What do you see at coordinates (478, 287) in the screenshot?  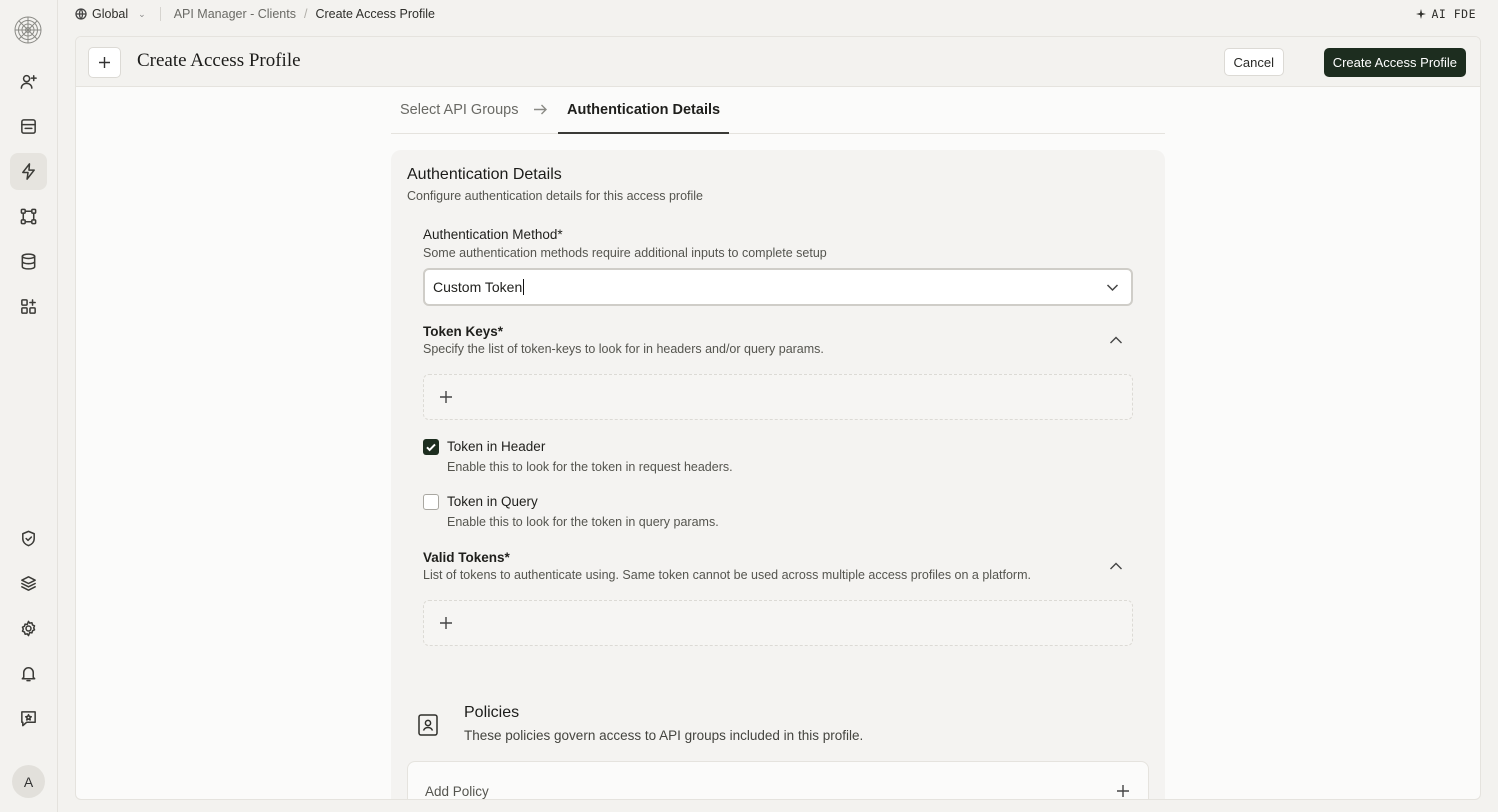 I see `auth-method-value: Custom Token` at bounding box center [478, 287].